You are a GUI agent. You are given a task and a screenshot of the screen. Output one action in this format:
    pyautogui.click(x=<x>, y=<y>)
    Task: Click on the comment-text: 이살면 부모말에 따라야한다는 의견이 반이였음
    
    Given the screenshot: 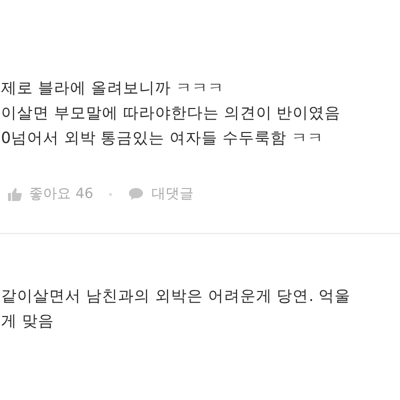 What is the action you would take?
    pyautogui.click(x=171, y=113)
    